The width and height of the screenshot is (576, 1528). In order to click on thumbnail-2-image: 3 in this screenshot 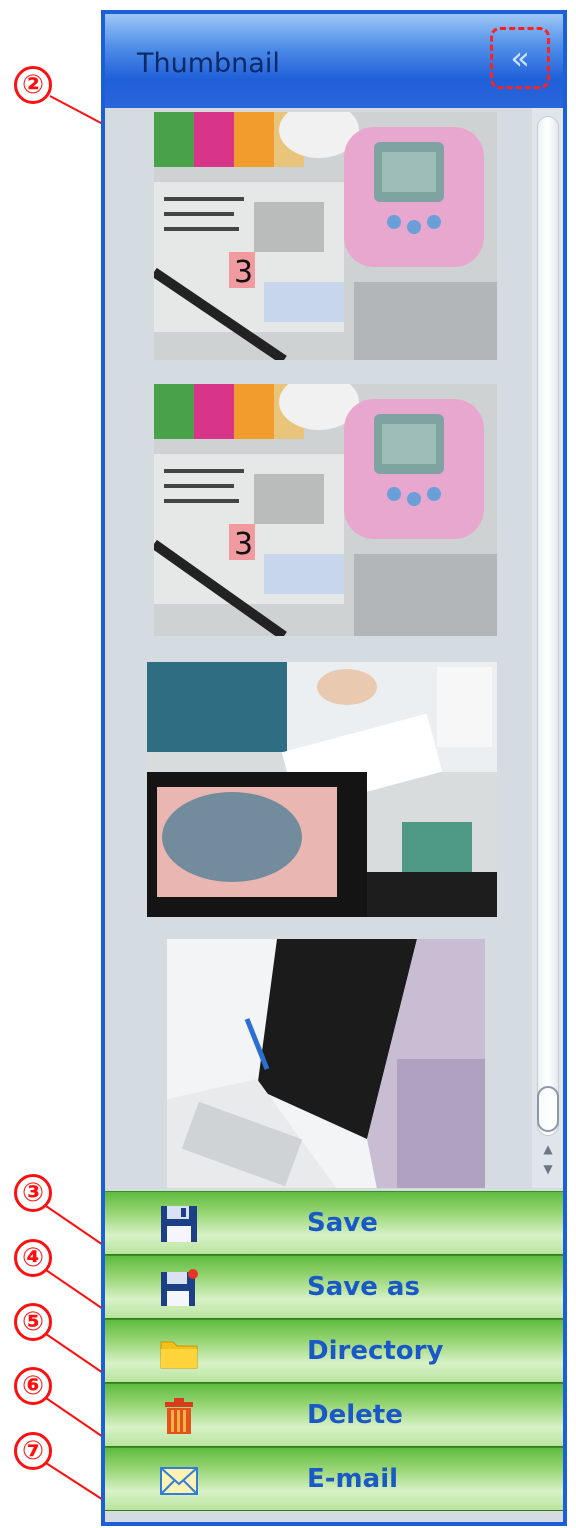, I will do `click(325, 510)`.